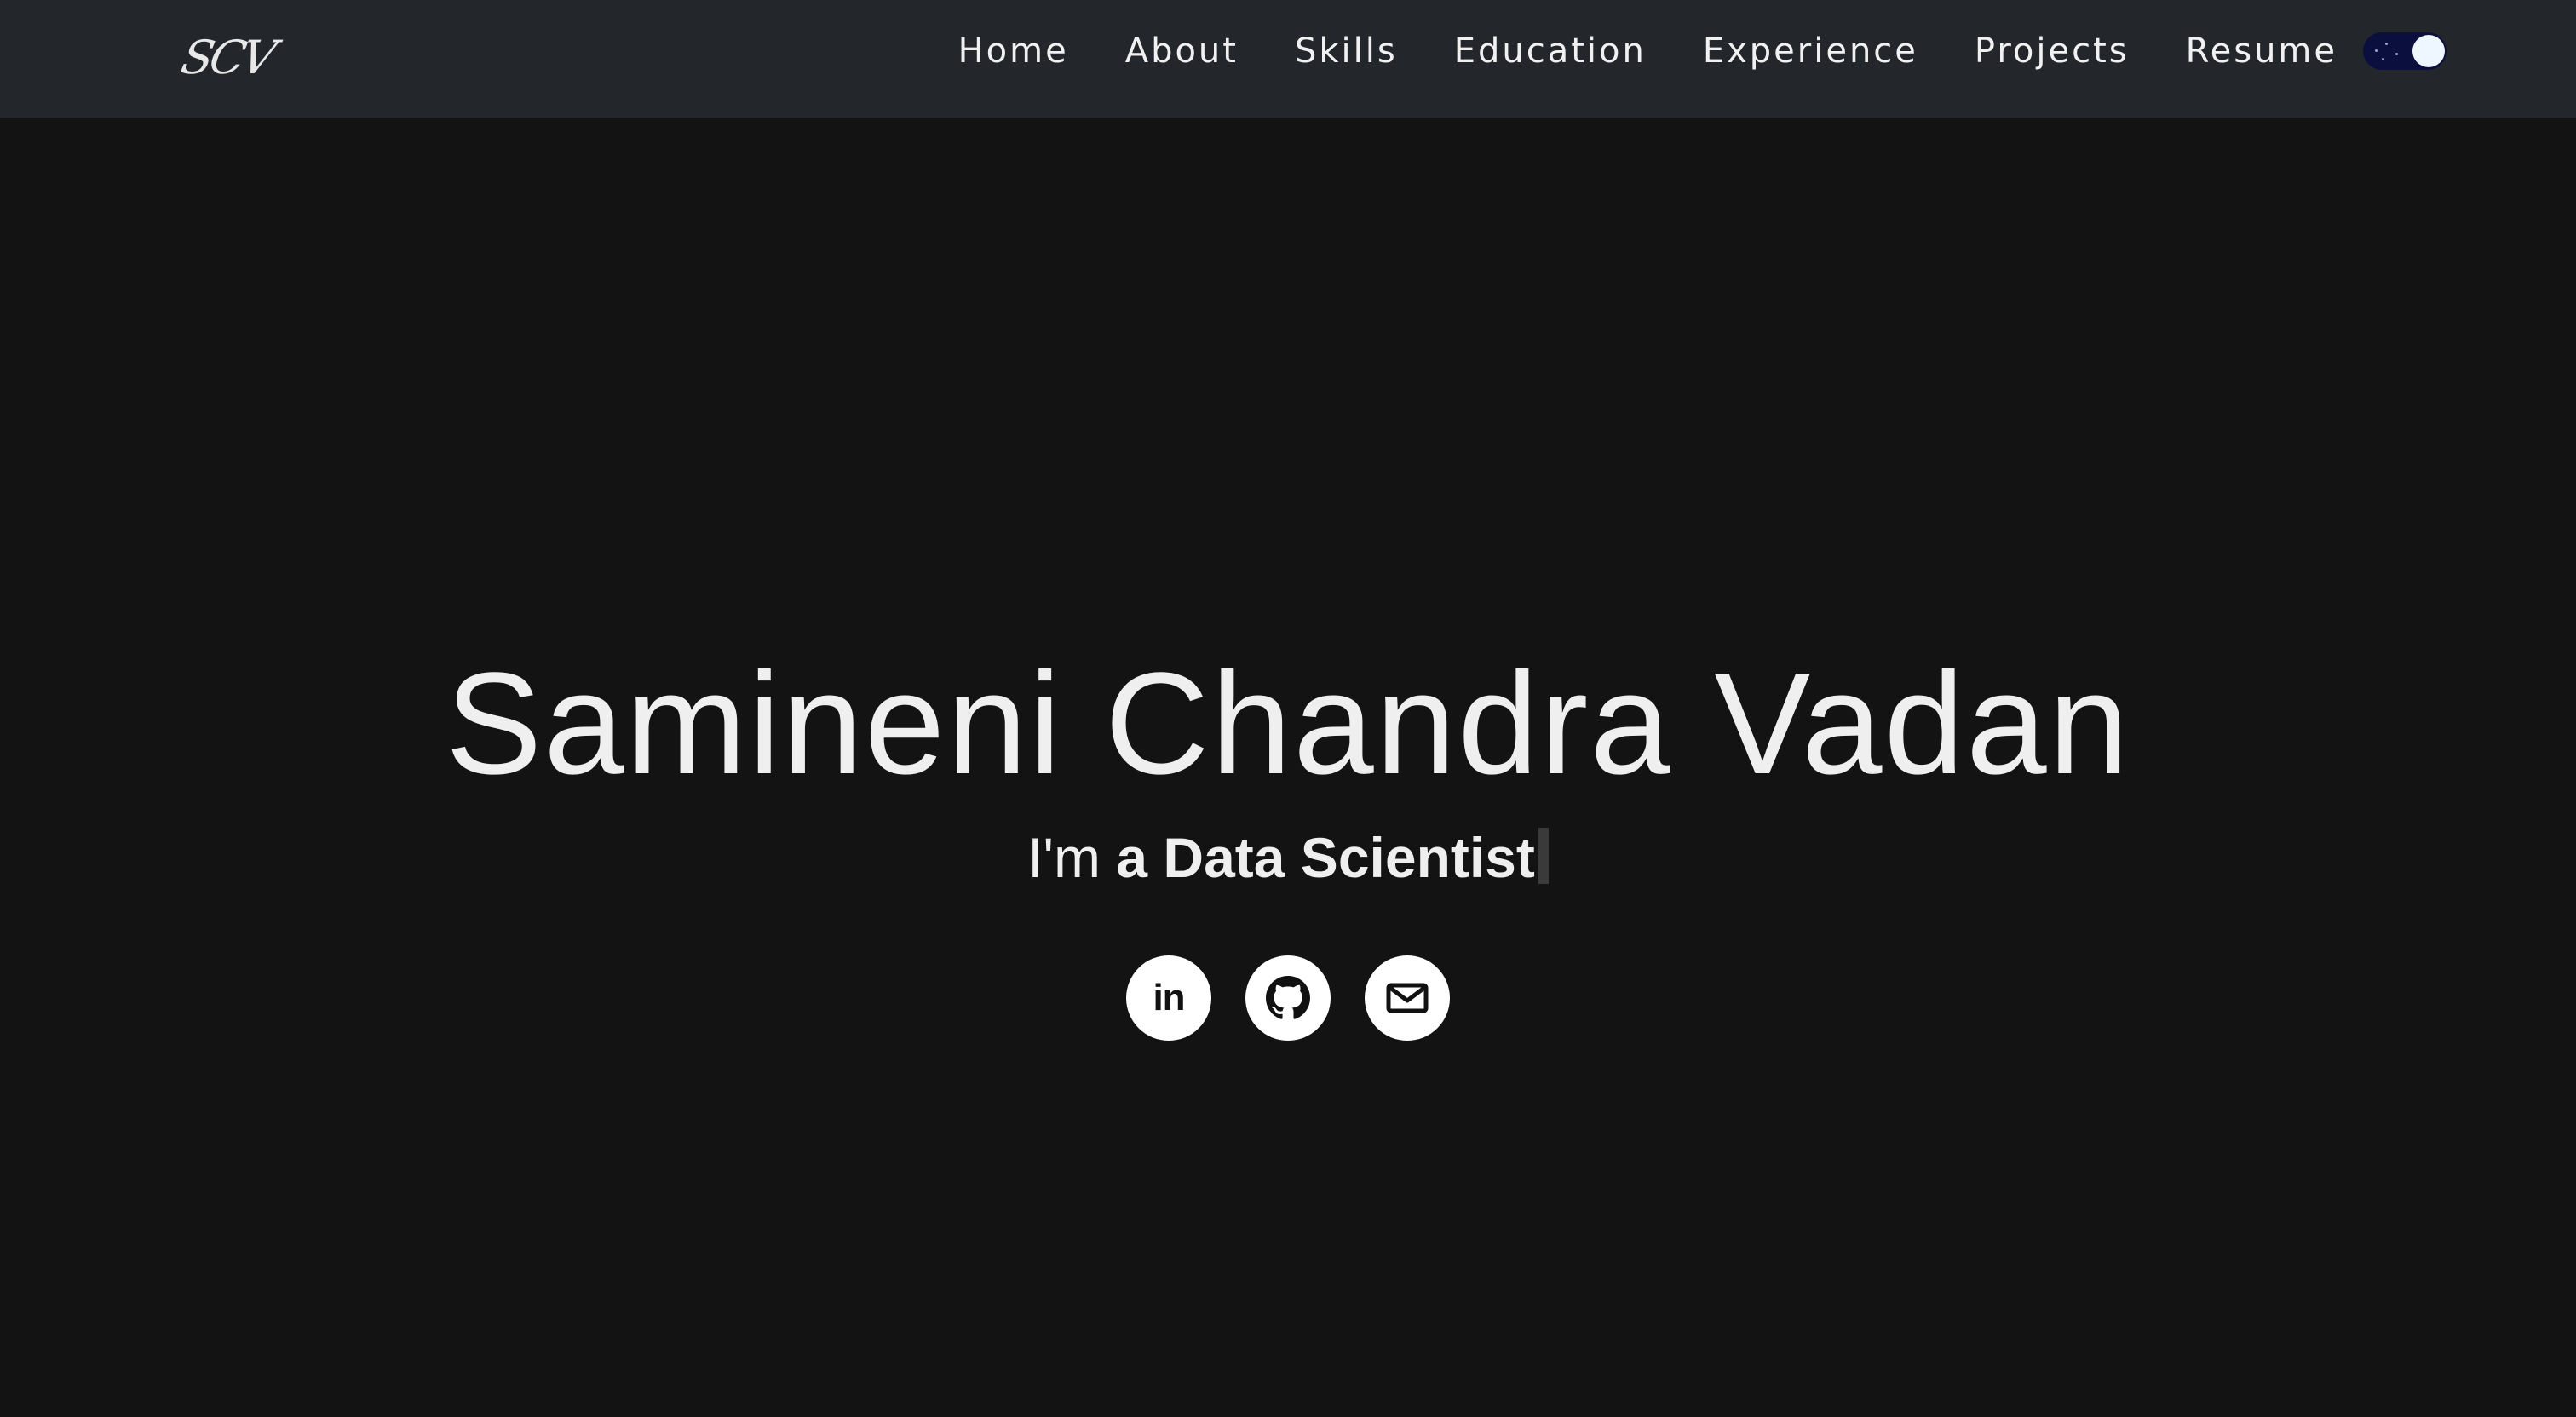  I want to click on email-button, so click(1407, 998).